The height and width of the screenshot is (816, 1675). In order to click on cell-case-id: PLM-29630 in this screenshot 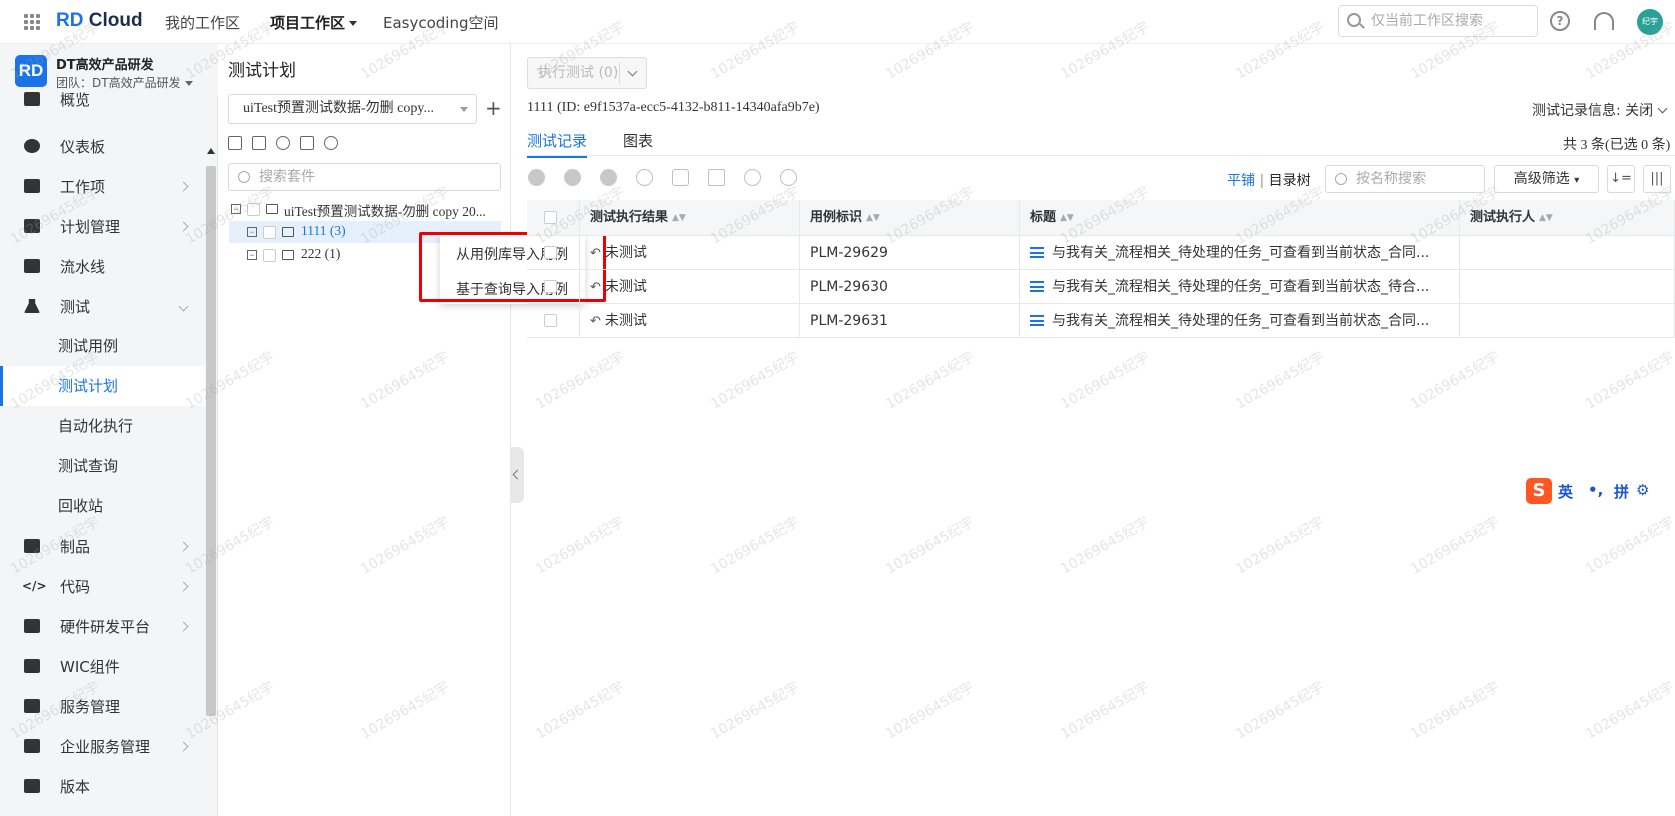, I will do `click(910, 287)`.